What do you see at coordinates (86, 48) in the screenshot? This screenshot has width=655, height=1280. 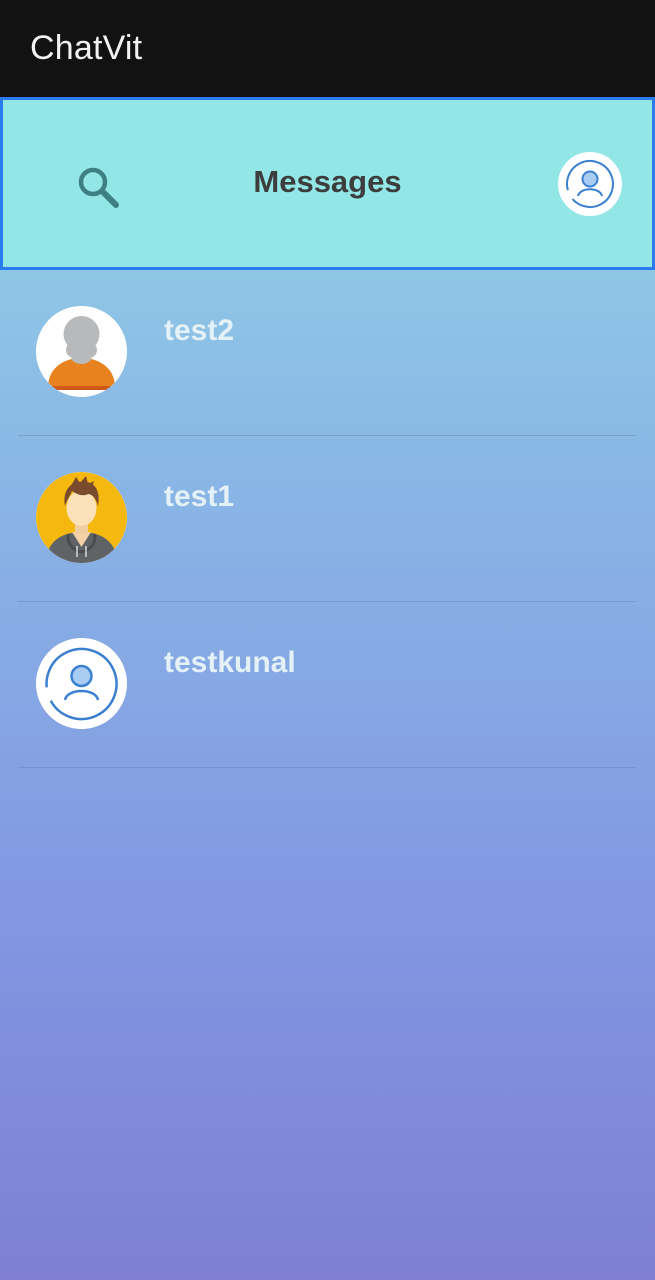 I see `app-title: ChatVit` at bounding box center [86, 48].